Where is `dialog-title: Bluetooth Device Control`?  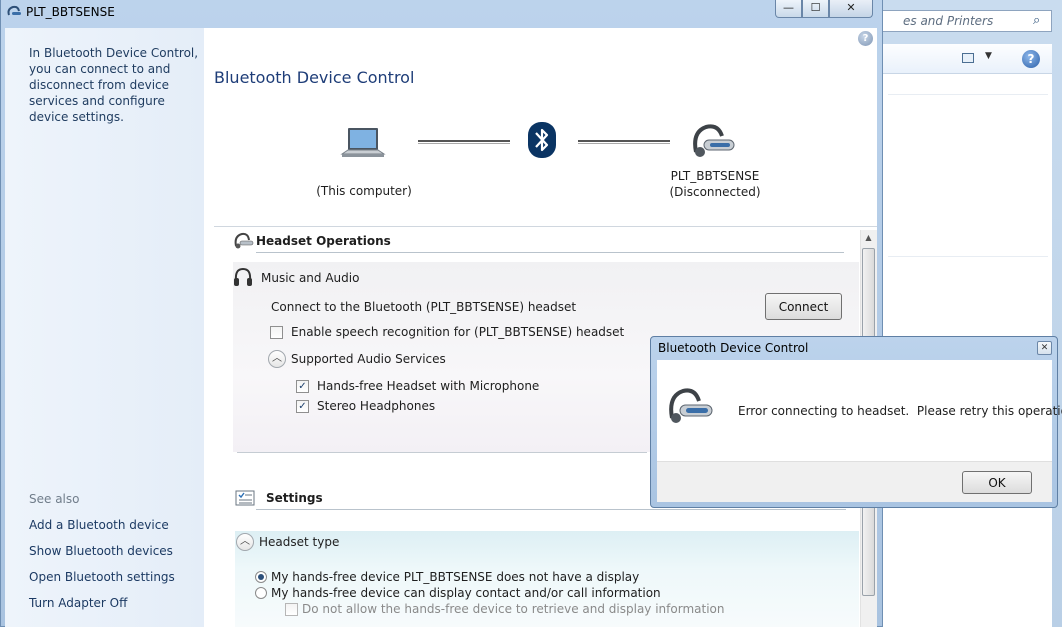
dialog-title: Bluetooth Device Control is located at coordinates (733, 348).